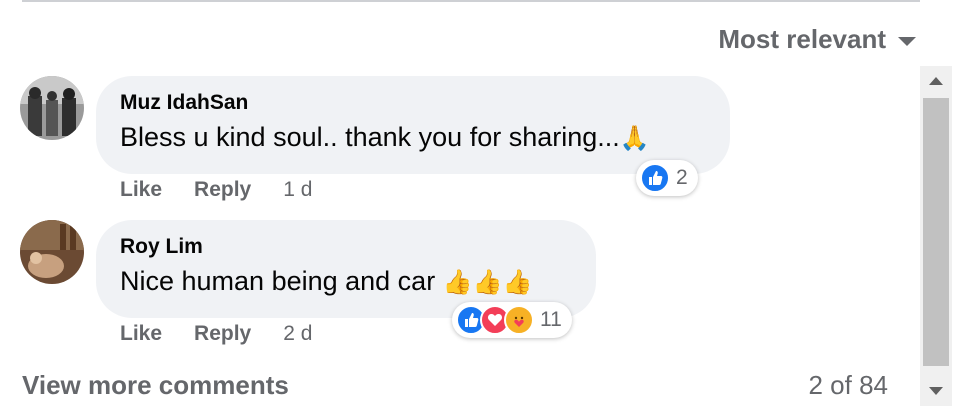 The height and width of the screenshot is (420, 960). What do you see at coordinates (346, 247) in the screenshot?
I see `comment-author: Roy Lim` at bounding box center [346, 247].